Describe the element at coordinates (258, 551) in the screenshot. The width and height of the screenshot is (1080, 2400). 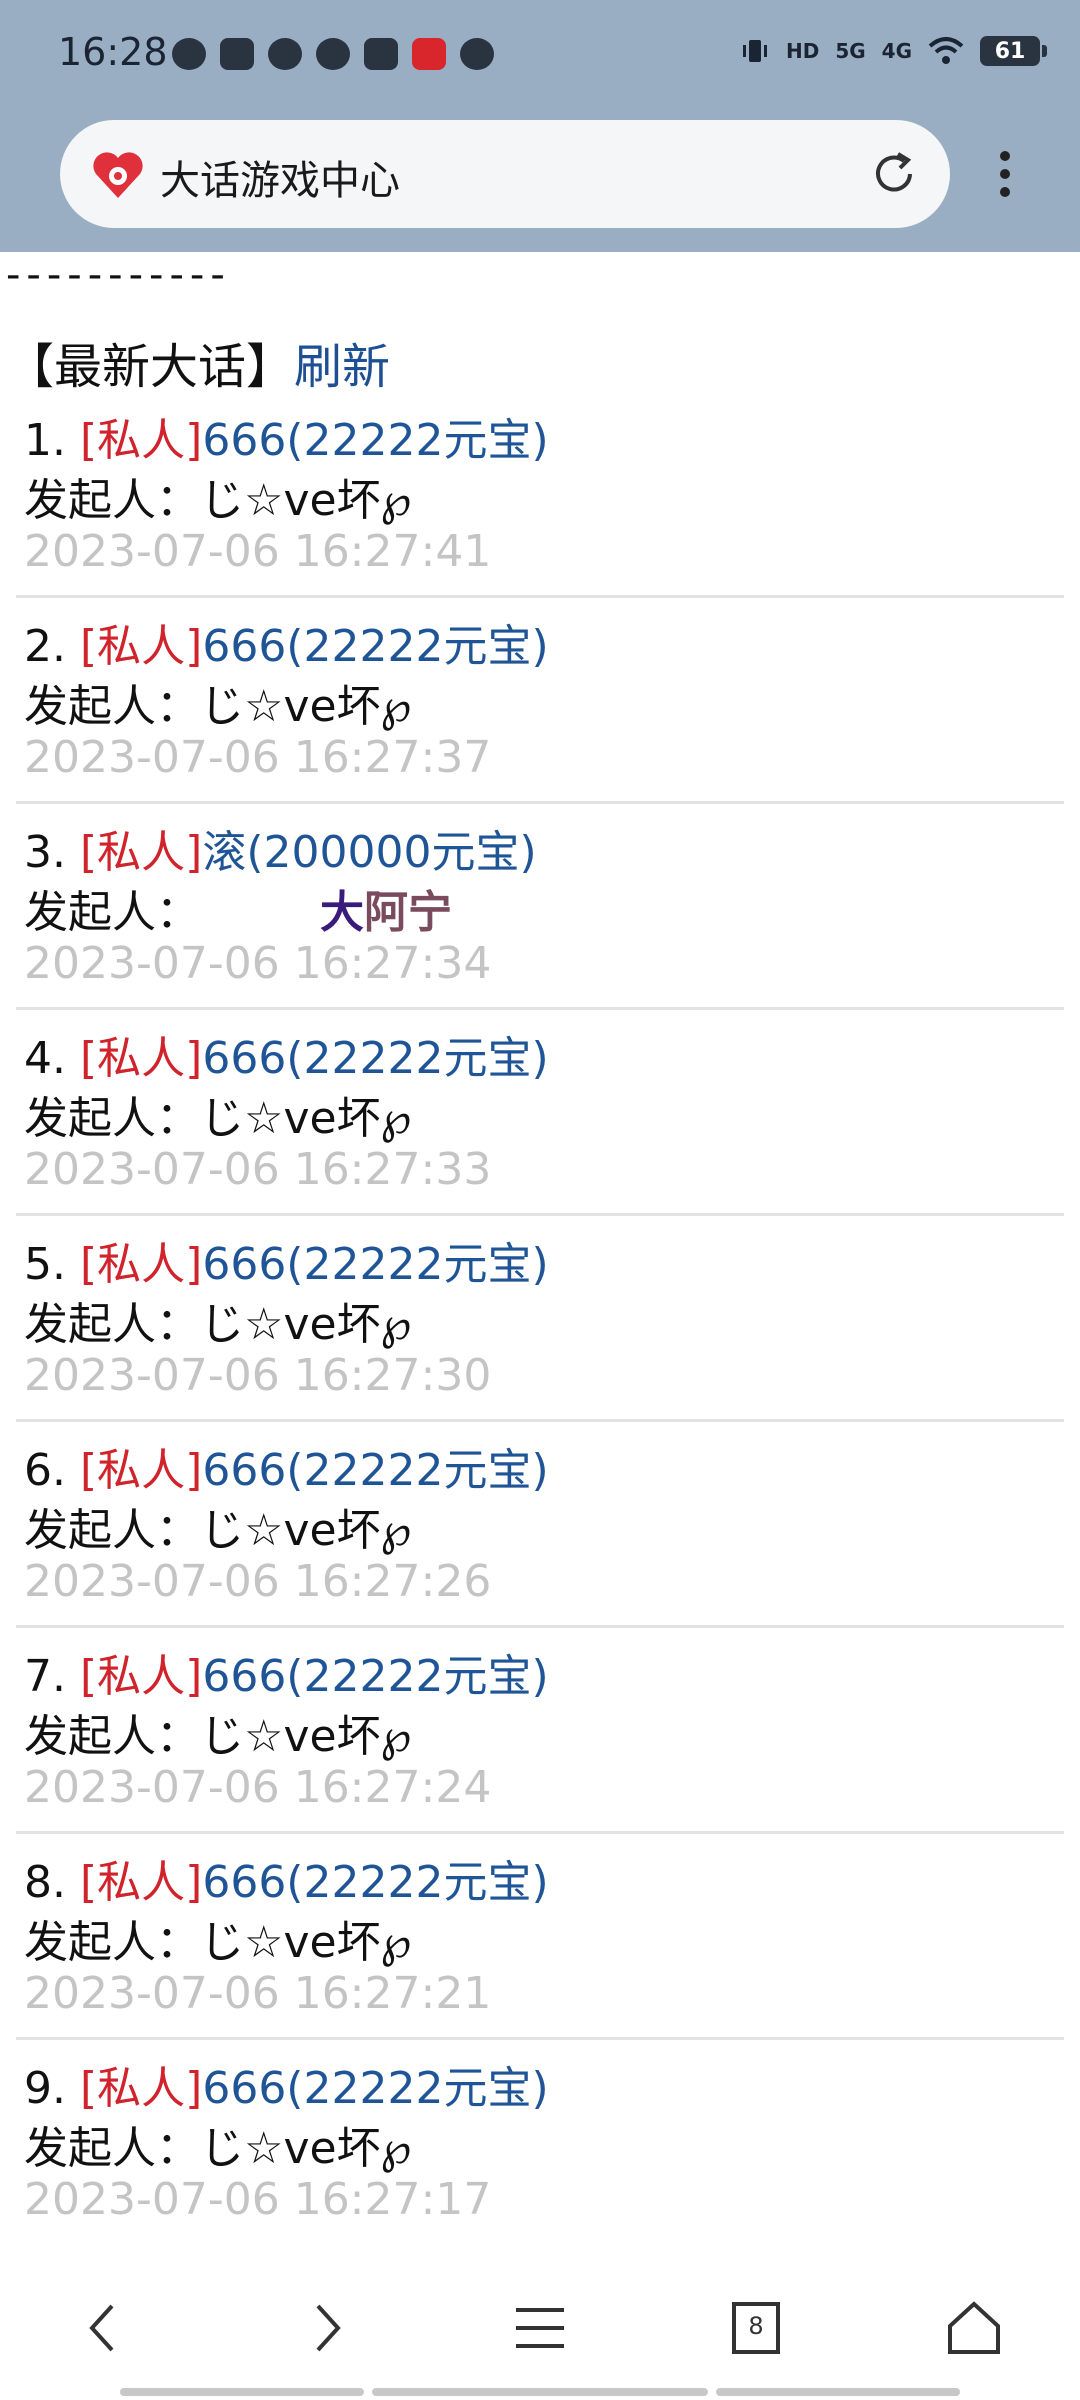
I see `item-timestamp: 2023-07-06 16:27:41` at that location.